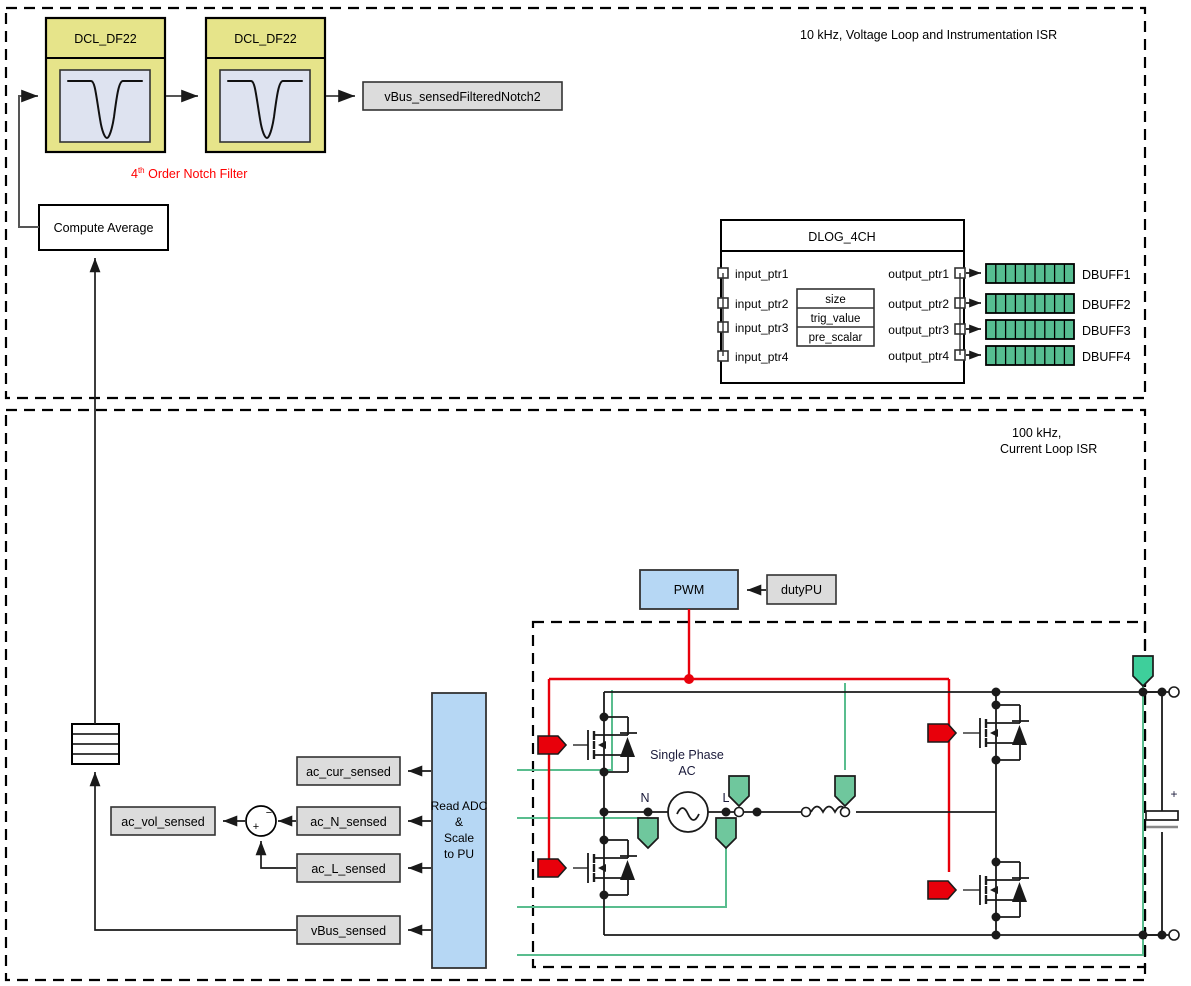  I want to click on mosfet-q2, so click(605, 867).